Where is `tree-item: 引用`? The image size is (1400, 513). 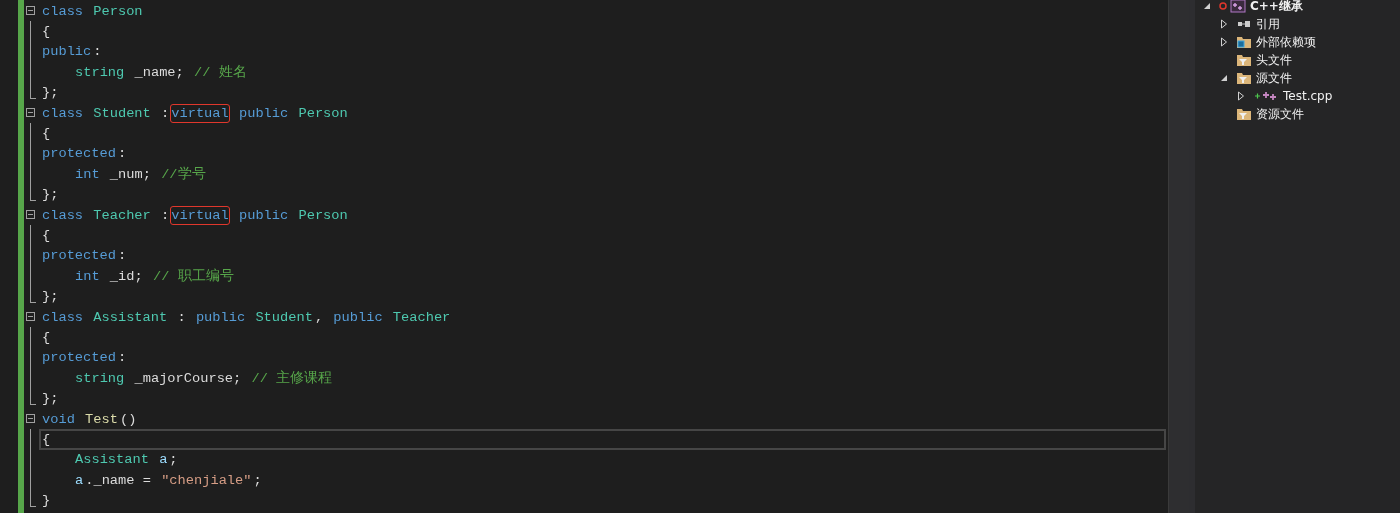
tree-item: 引用 is located at coordinates (1268, 24).